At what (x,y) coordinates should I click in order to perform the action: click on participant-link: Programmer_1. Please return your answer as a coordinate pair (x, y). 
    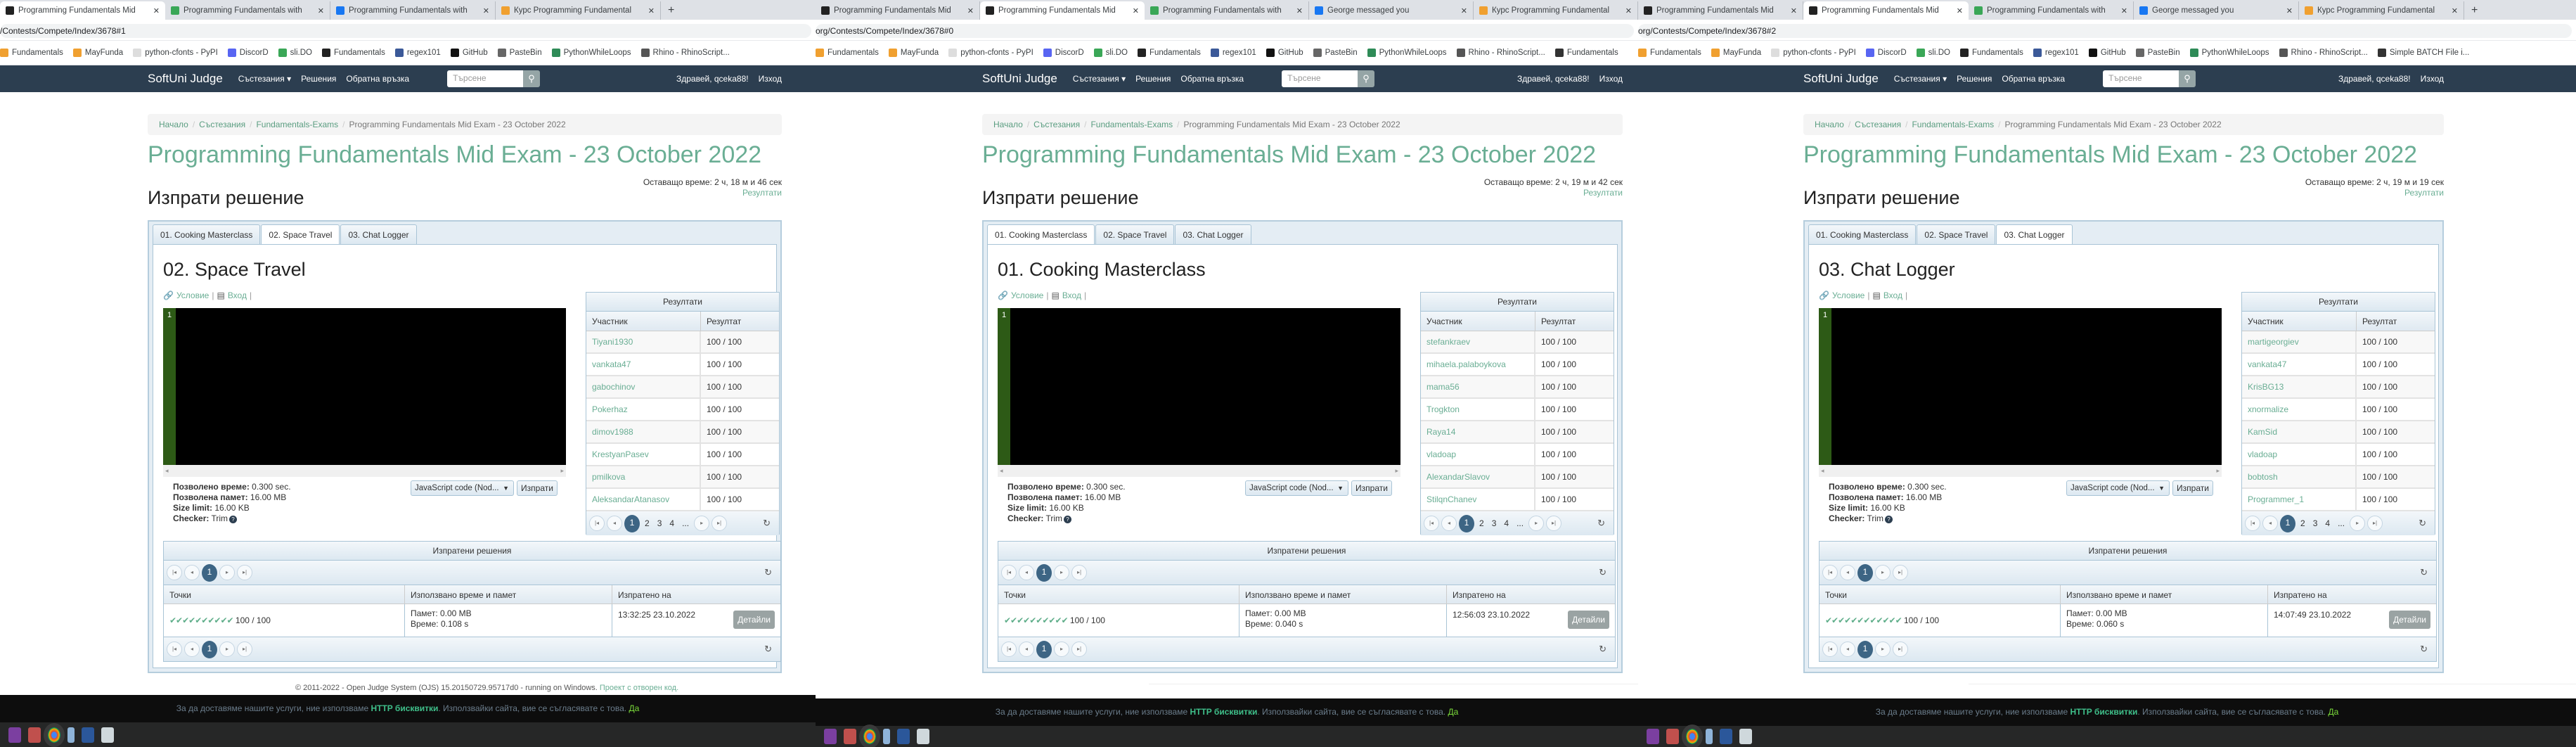
    Looking at the image, I should click on (2299, 499).